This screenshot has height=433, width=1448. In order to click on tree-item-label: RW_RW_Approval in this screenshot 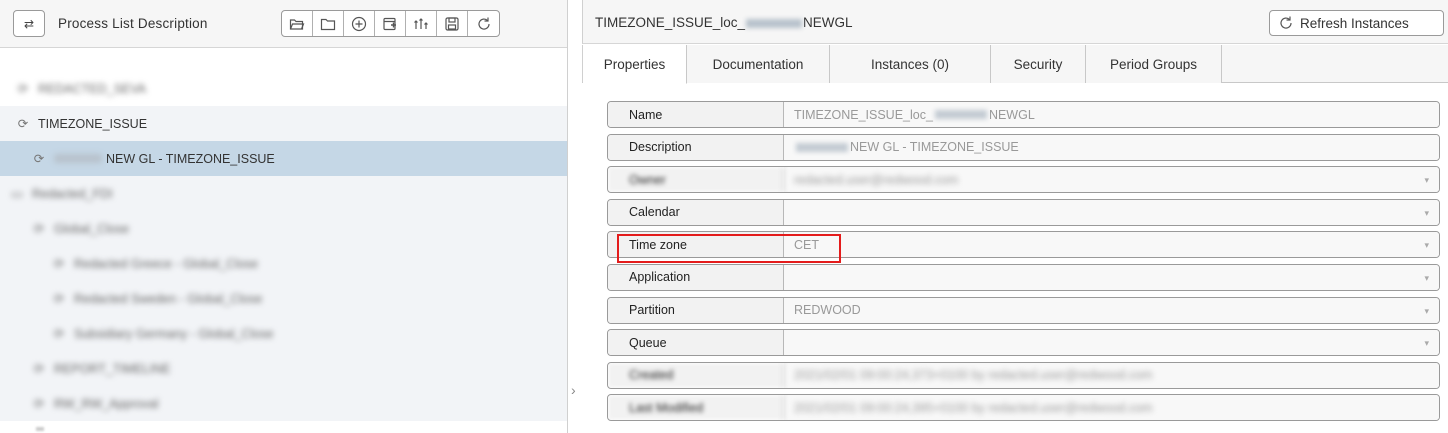, I will do `click(106, 403)`.